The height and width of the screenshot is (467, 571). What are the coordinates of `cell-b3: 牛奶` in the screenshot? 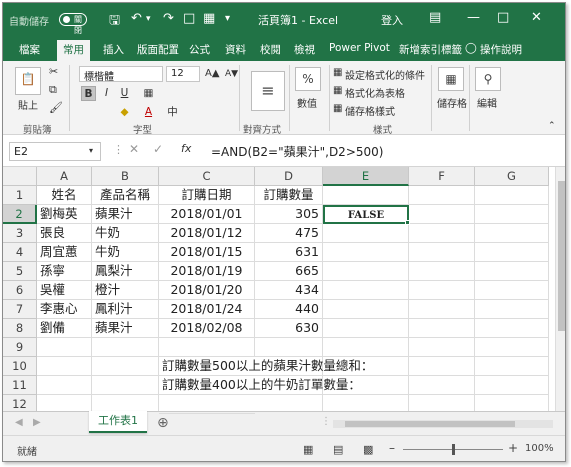 It's located at (125, 233).